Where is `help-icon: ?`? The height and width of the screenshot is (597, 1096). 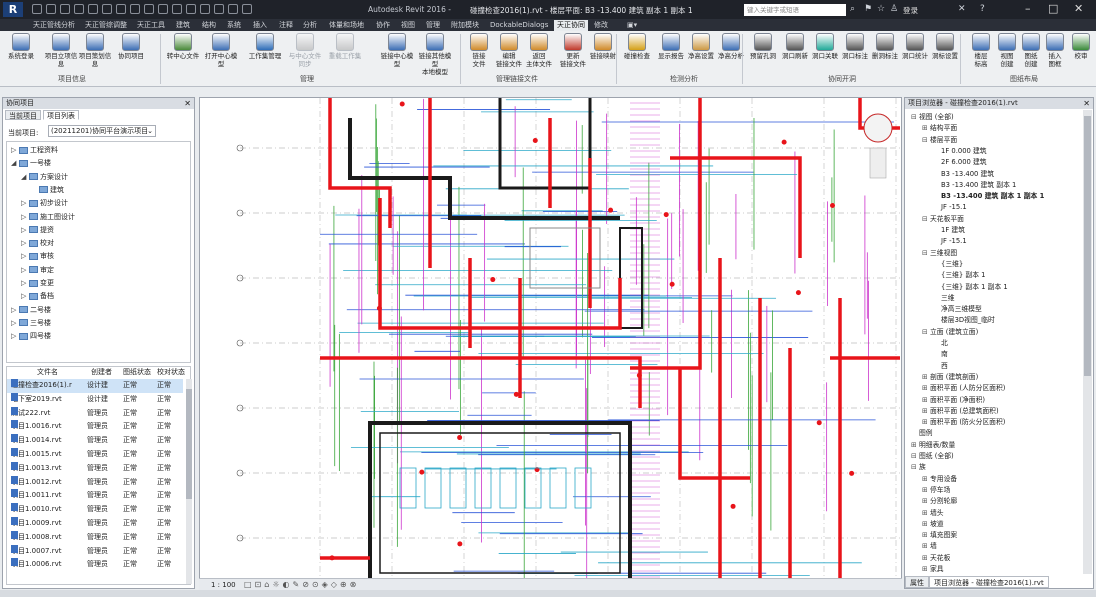 help-icon: ? is located at coordinates (982, 9).